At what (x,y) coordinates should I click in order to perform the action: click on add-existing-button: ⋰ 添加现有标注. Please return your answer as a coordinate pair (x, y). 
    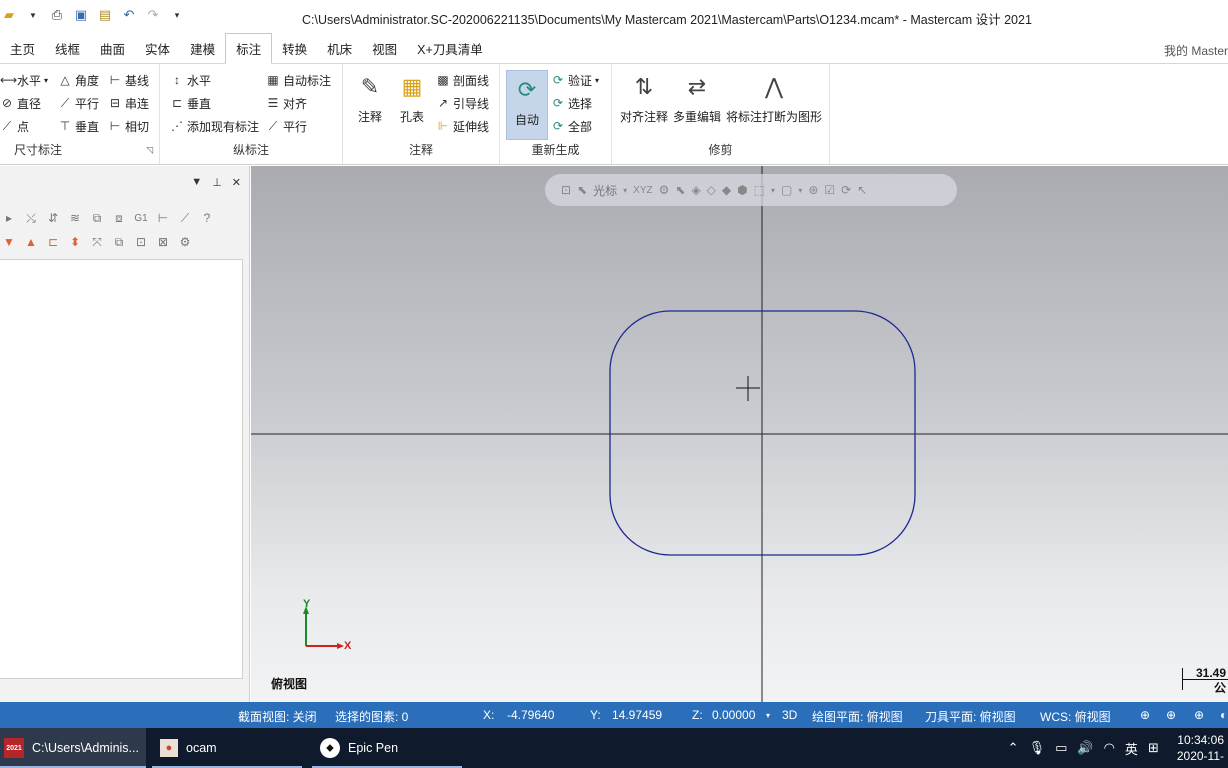
    Looking at the image, I should click on (214, 126).